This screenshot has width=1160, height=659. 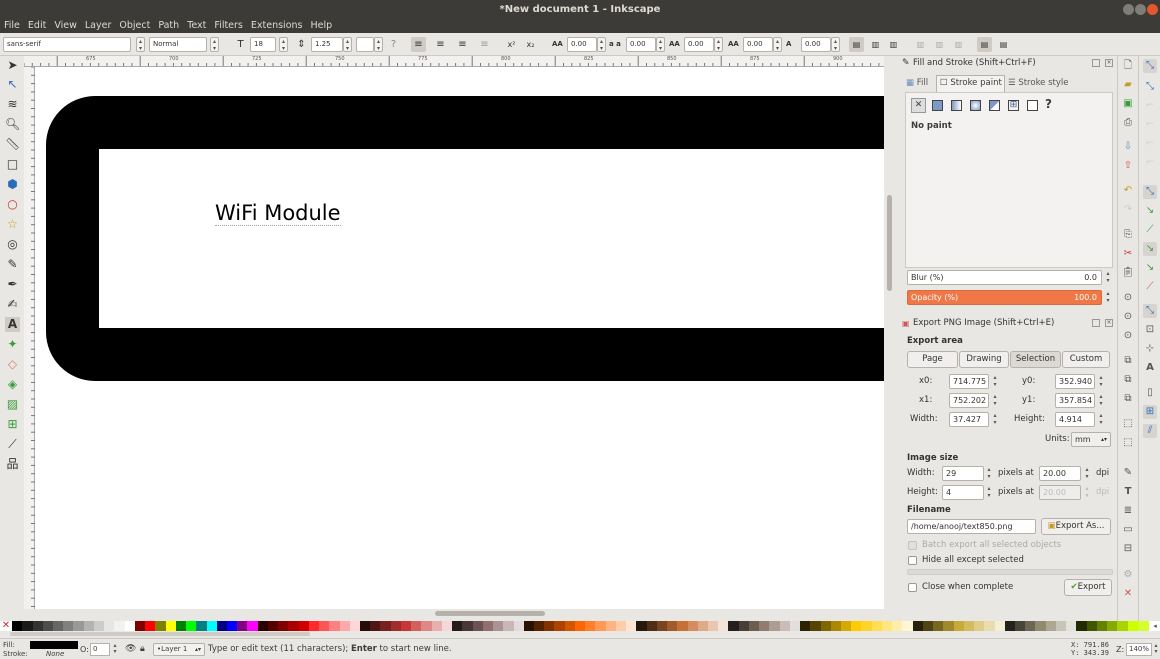 I want to click on superscript-button: x², so click(x=511, y=44).